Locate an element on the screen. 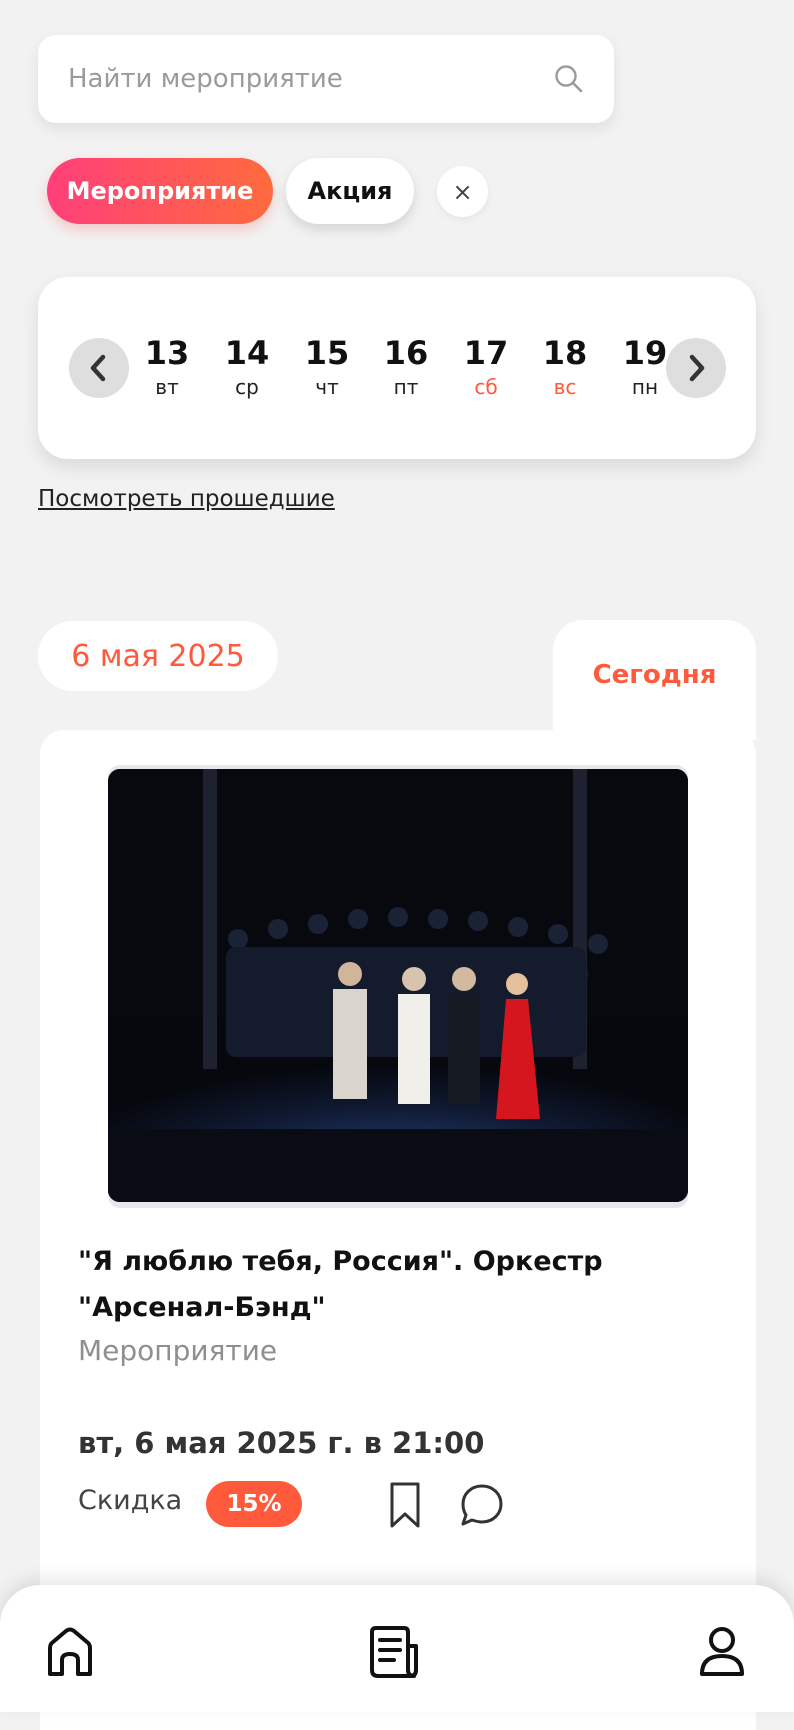 This screenshot has width=794, height=1730. calendar-day-weekday: ср is located at coordinates (247, 387).